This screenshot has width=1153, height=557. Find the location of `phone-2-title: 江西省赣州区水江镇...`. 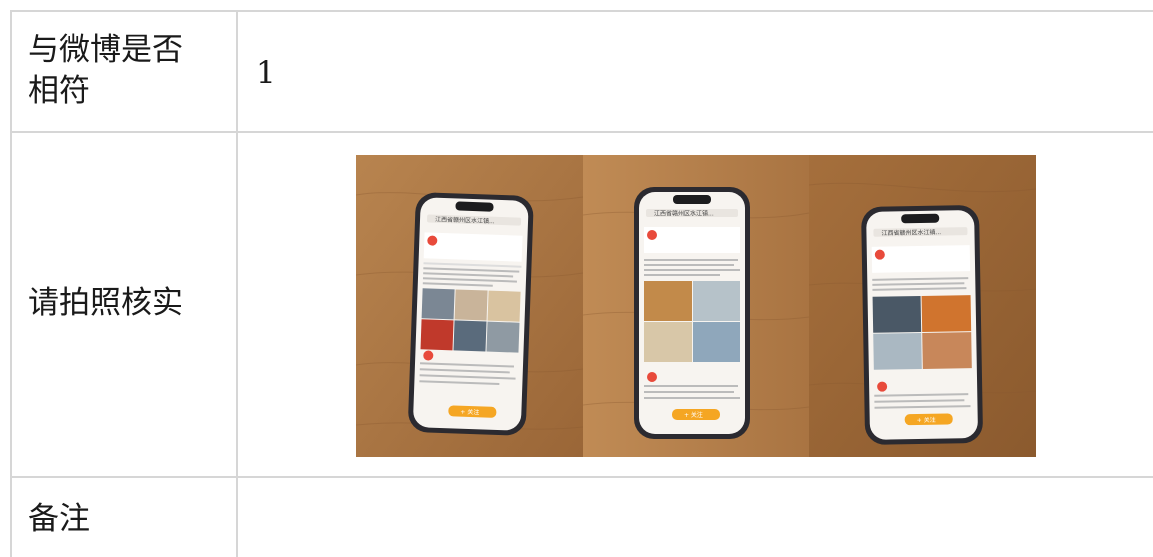

phone-2-title: 江西省赣州区水江镇... is located at coordinates (684, 214).